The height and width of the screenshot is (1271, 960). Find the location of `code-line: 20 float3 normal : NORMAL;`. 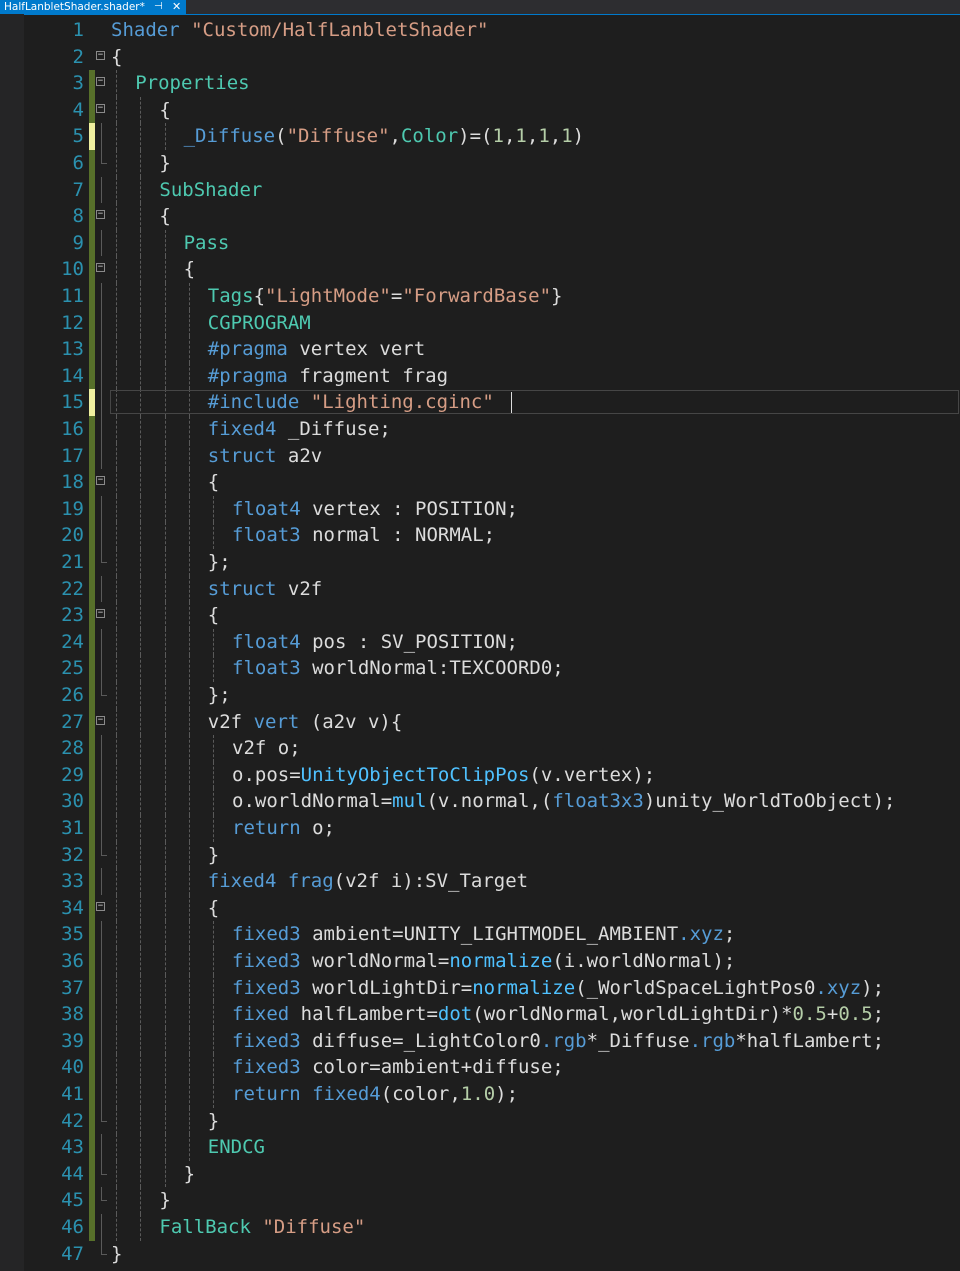

code-line: 20 float3 normal : NORMAL; is located at coordinates (480, 535).